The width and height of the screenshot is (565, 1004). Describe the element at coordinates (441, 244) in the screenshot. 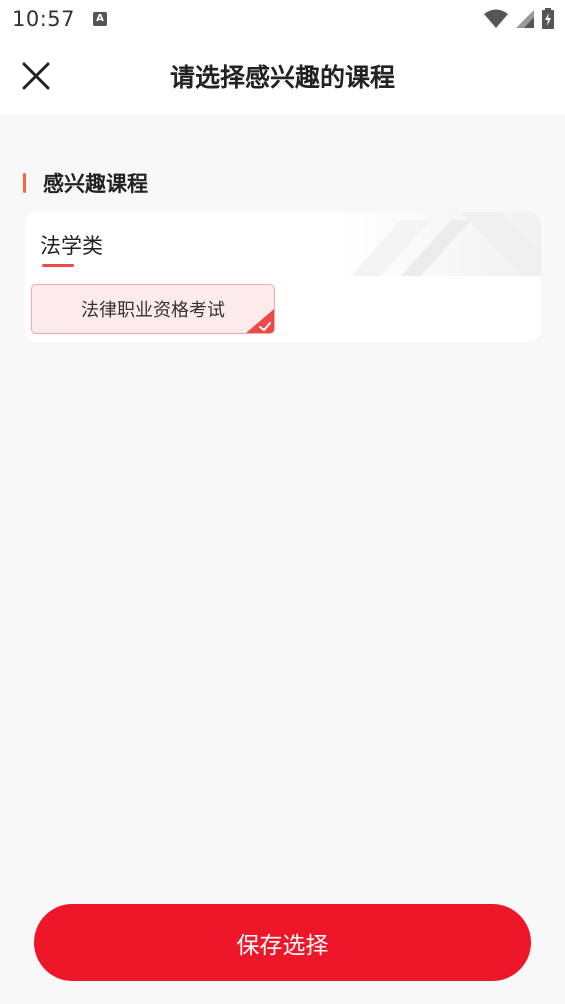

I see `card-decoration` at that location.